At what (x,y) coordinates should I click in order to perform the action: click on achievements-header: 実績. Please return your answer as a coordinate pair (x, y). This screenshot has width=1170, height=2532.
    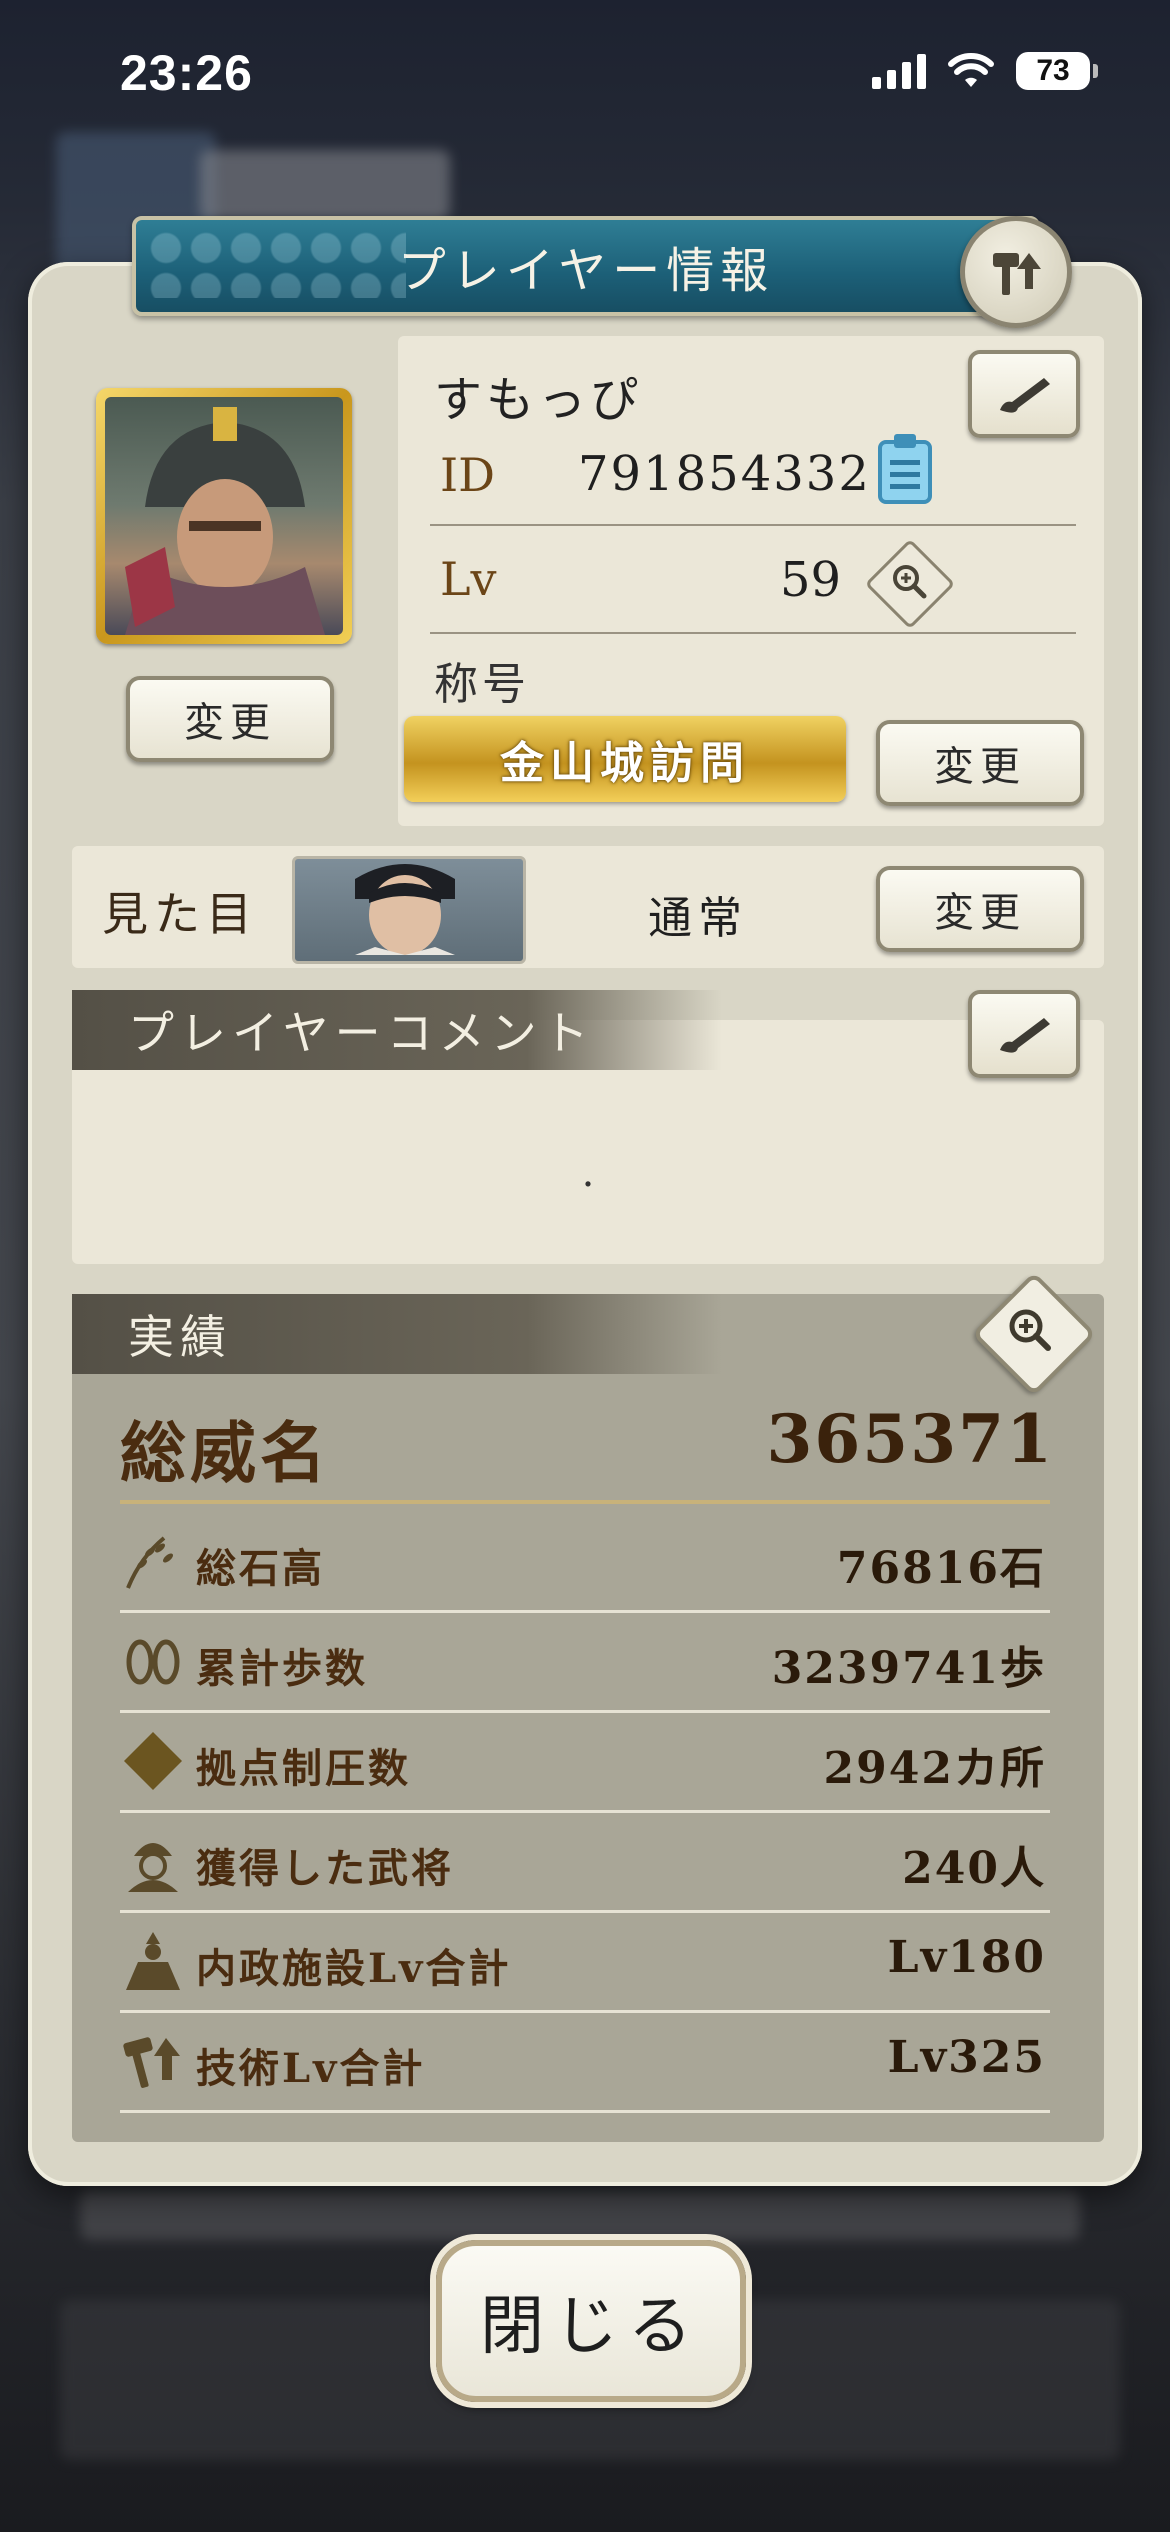
    Looking at the image, I should click on (397, 1334).